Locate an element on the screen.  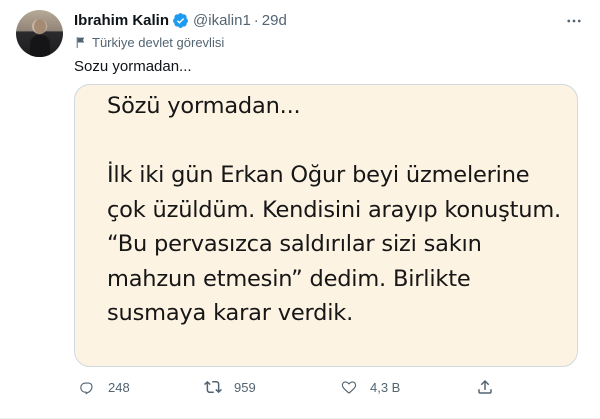
retweet-icon is located at coordinates (213, 387).